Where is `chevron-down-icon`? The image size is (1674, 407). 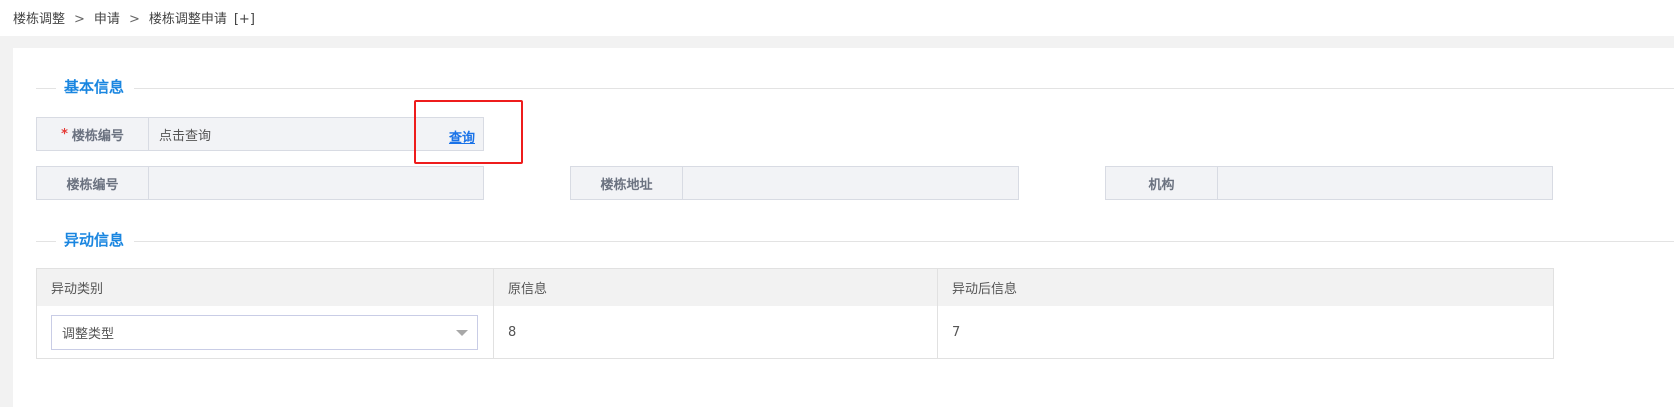
chevron-down-icon is located at coordinates (462, 333).